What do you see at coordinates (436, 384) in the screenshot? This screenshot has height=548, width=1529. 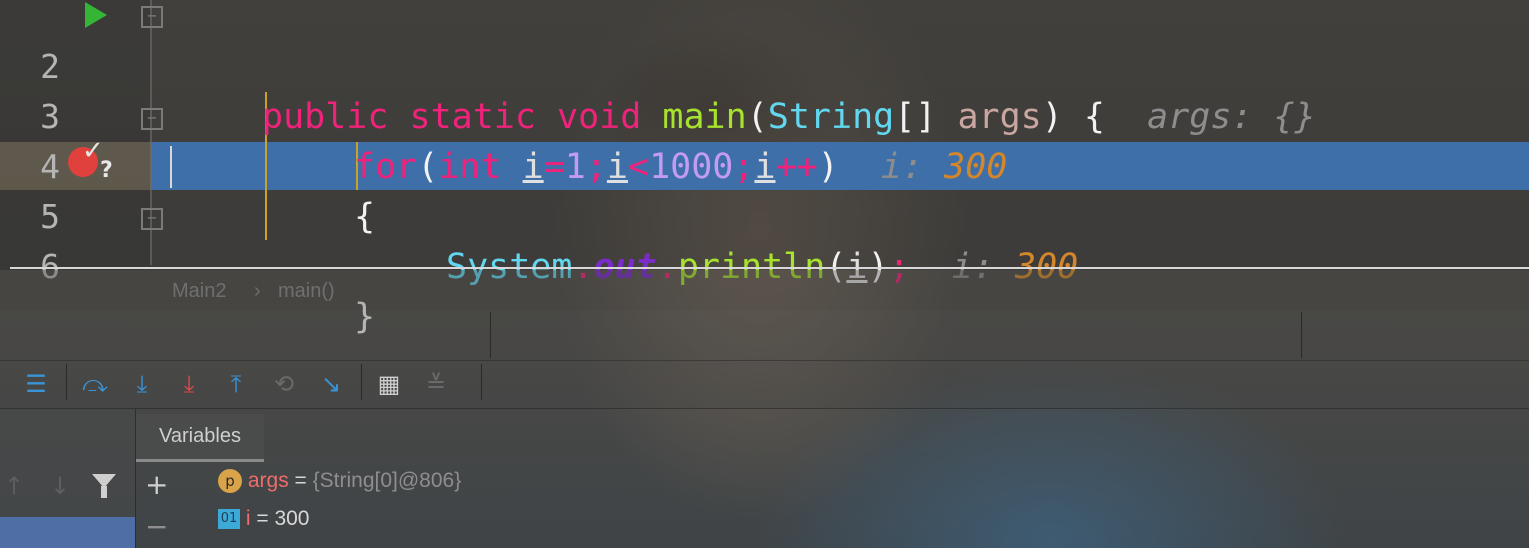 I see `trace-icon: ≚` at bounding box center [436, 384].